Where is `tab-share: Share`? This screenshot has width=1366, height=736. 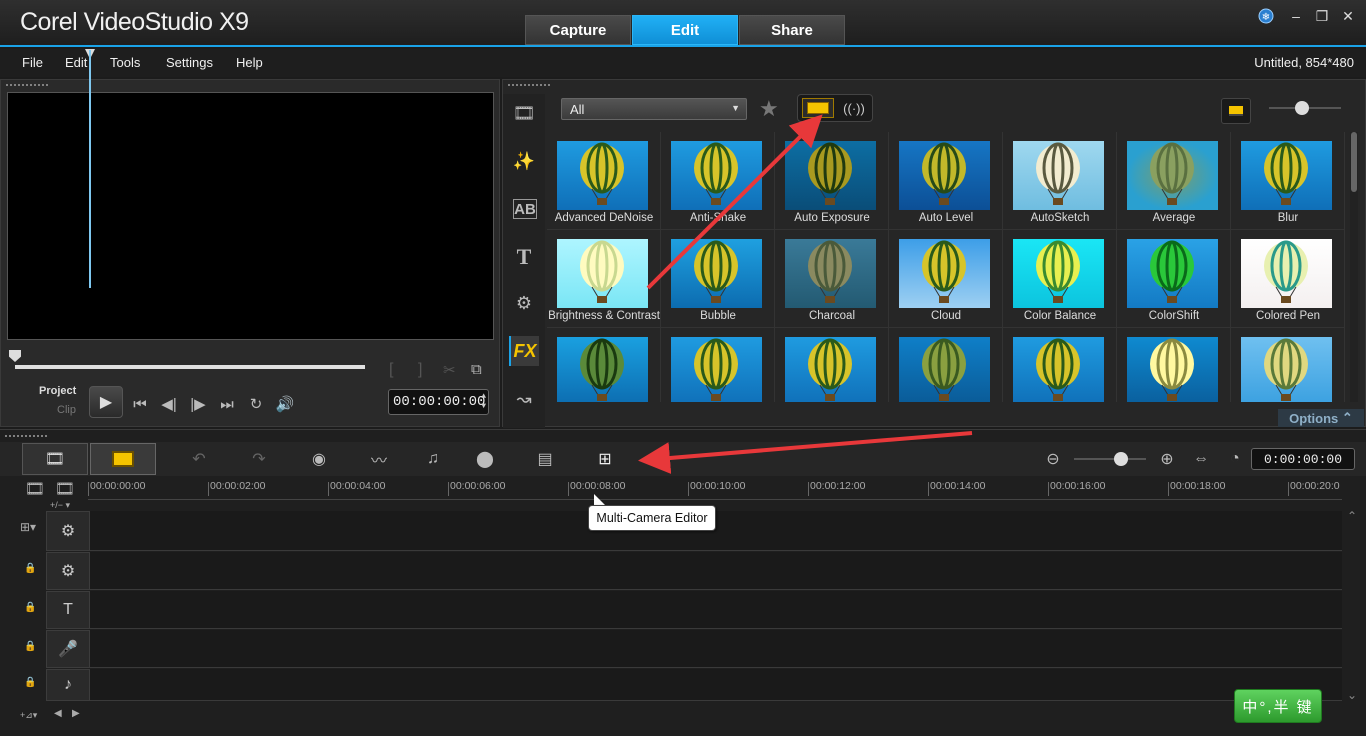
tab-share: Share is located at coordinates (792, 30).